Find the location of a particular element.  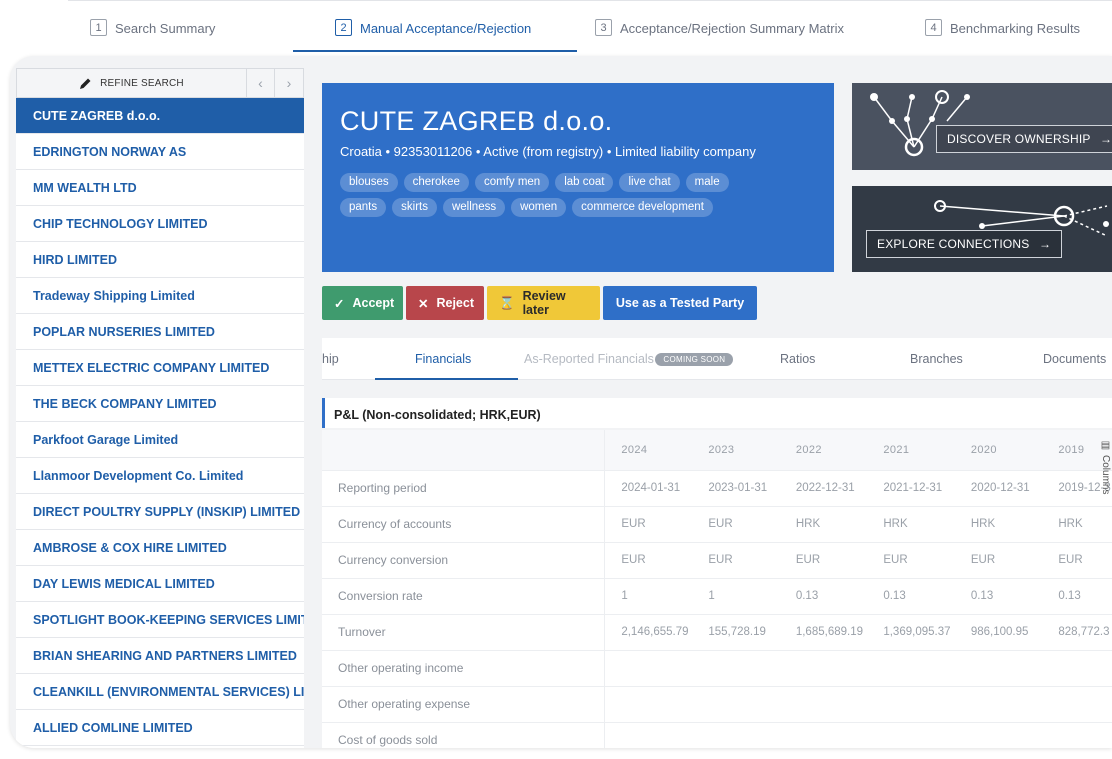

columns-label: Columns is located at coordinates (1105, 475).